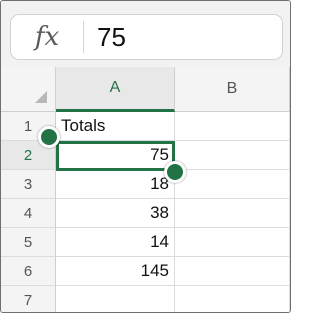 This screenshot has width=320, height=313. Describe the element at coordinates (28, 299) in the screenshot. I see `row-header-7: 7` at that location.